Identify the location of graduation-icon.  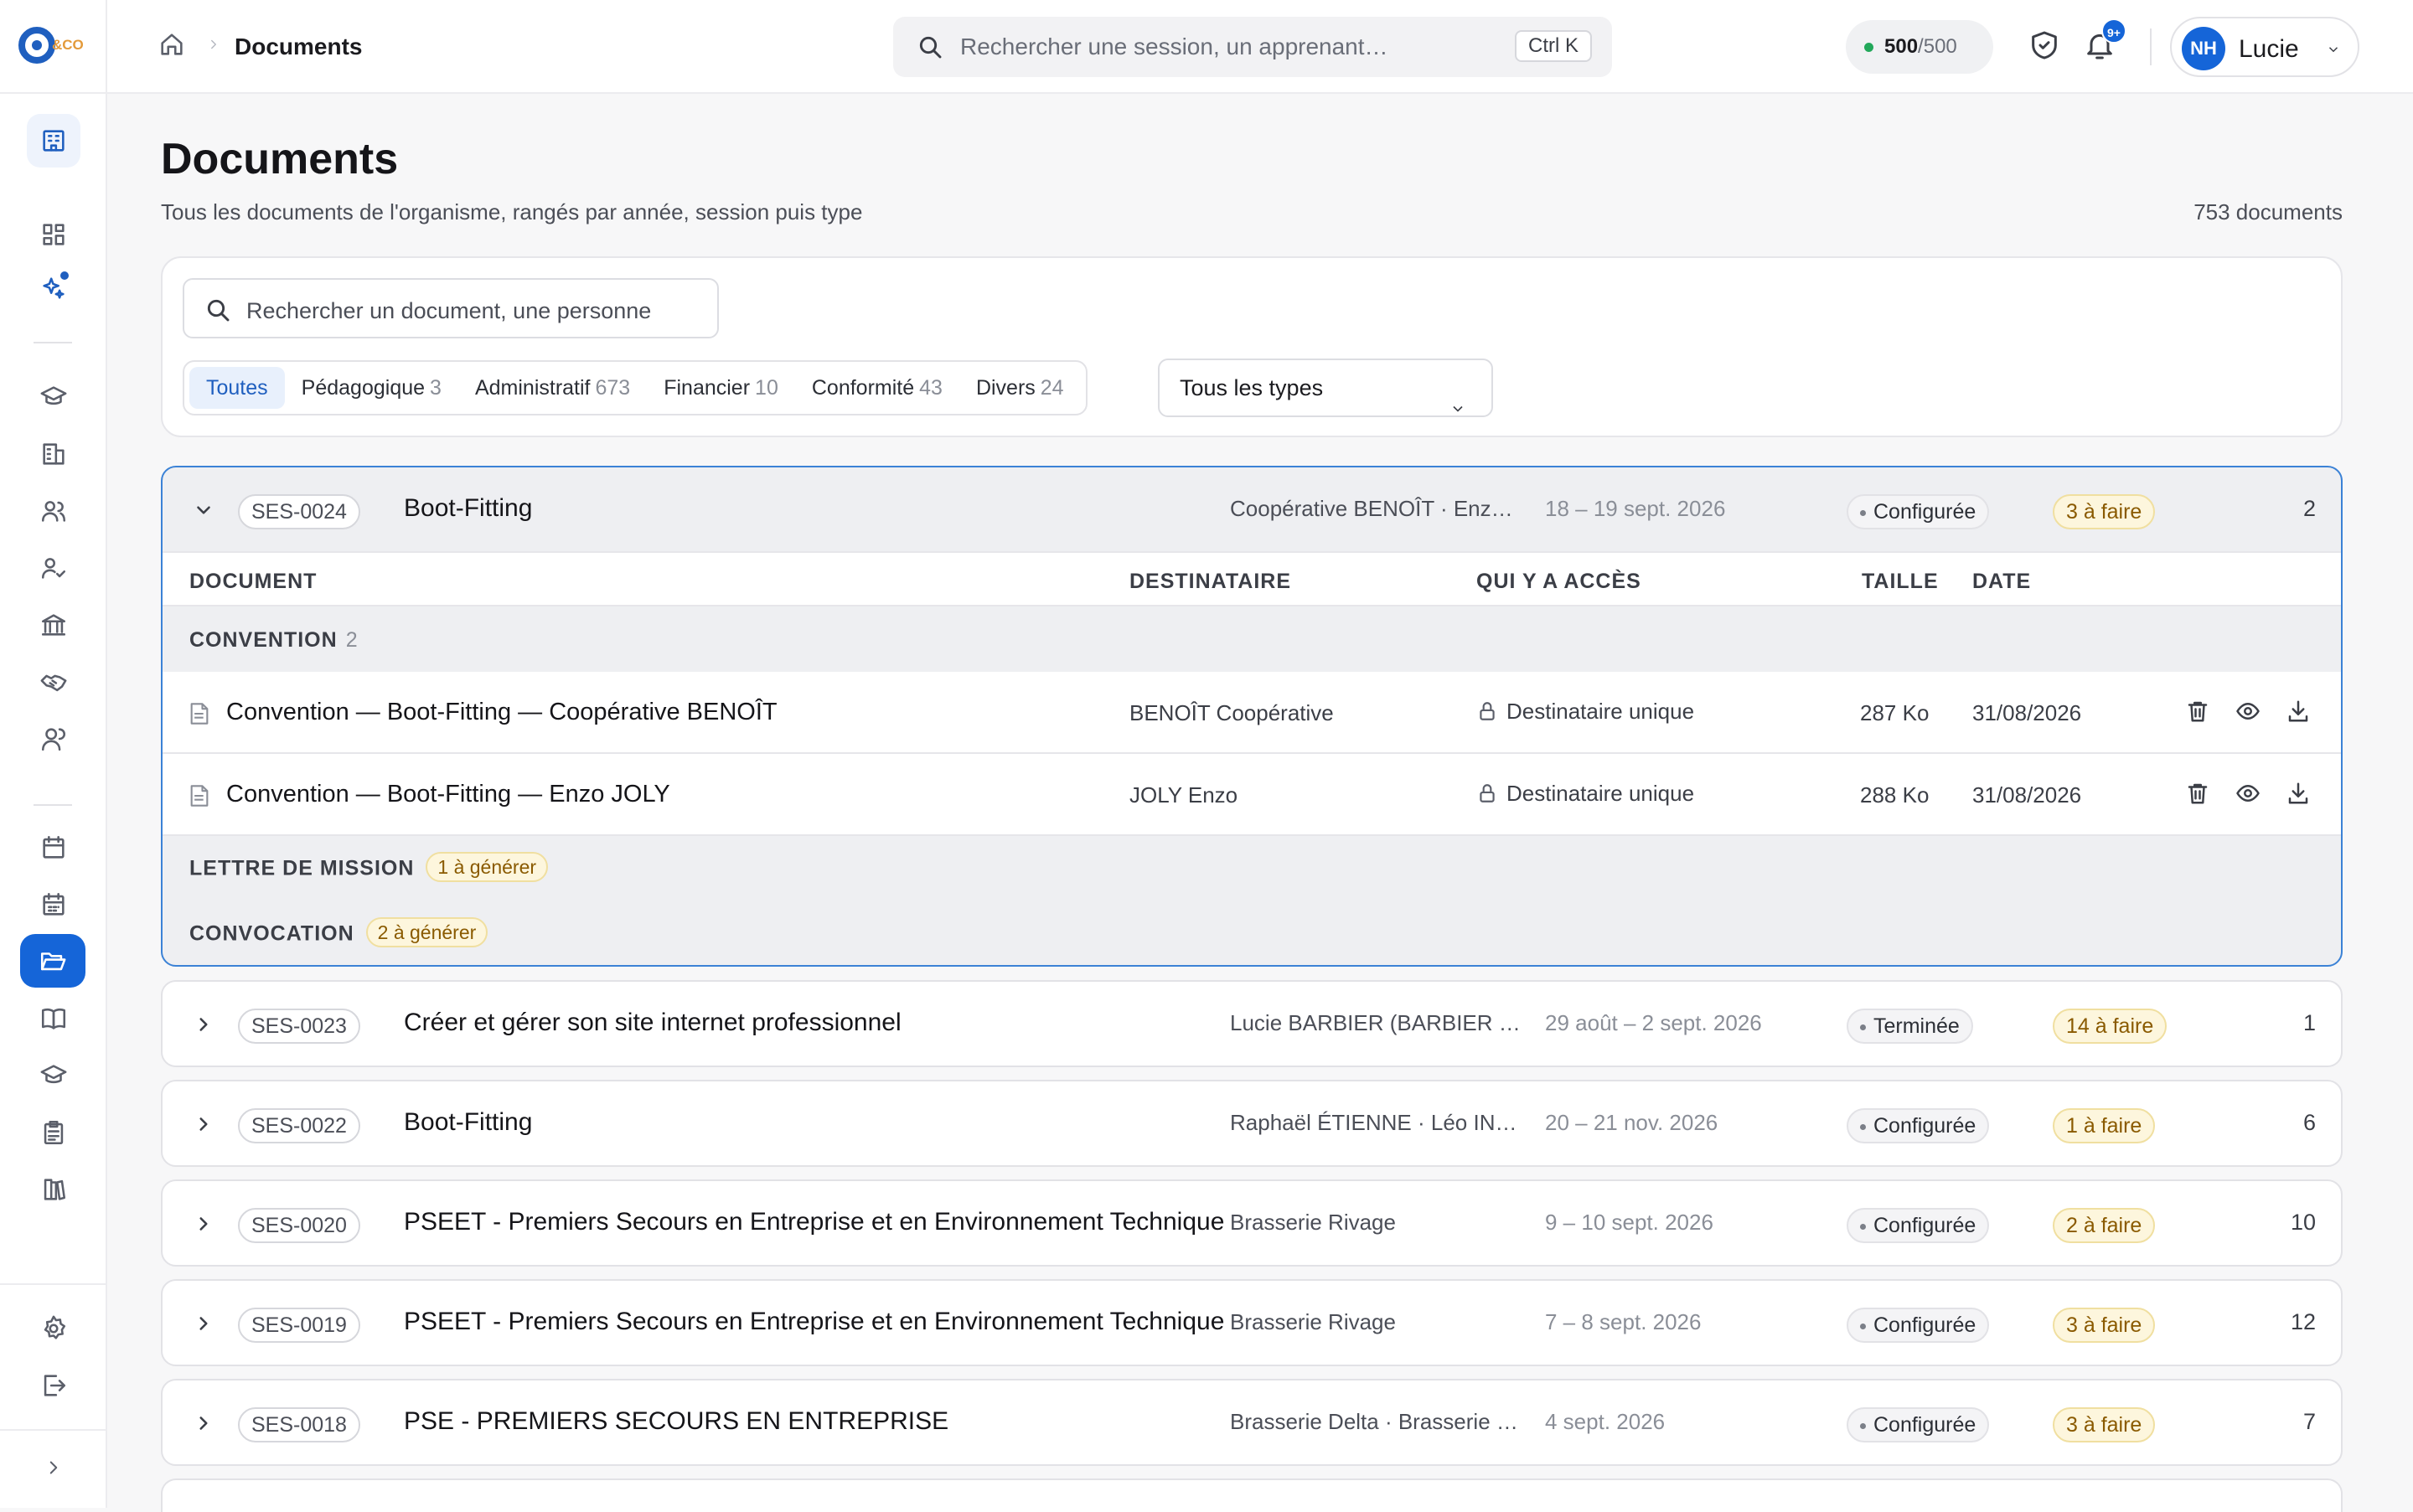
(53, 1074).